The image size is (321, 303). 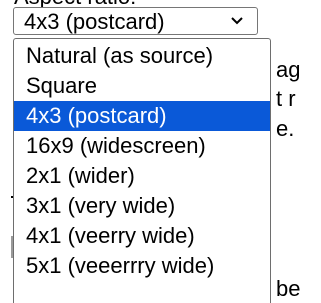 What do you see at coordinates (285, 128) in the screenshot?
I see `background-text-fragment: e.` at bounding box center [285, 128].